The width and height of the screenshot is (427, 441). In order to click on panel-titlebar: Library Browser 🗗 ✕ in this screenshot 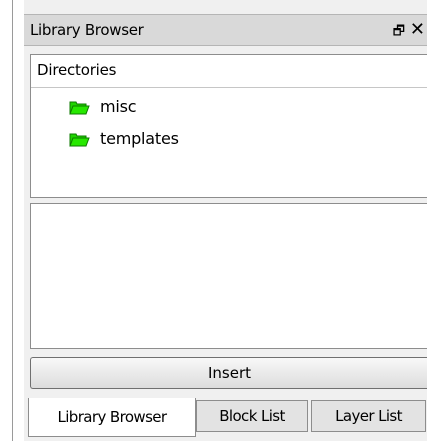, I will do `click(225, 30)`.